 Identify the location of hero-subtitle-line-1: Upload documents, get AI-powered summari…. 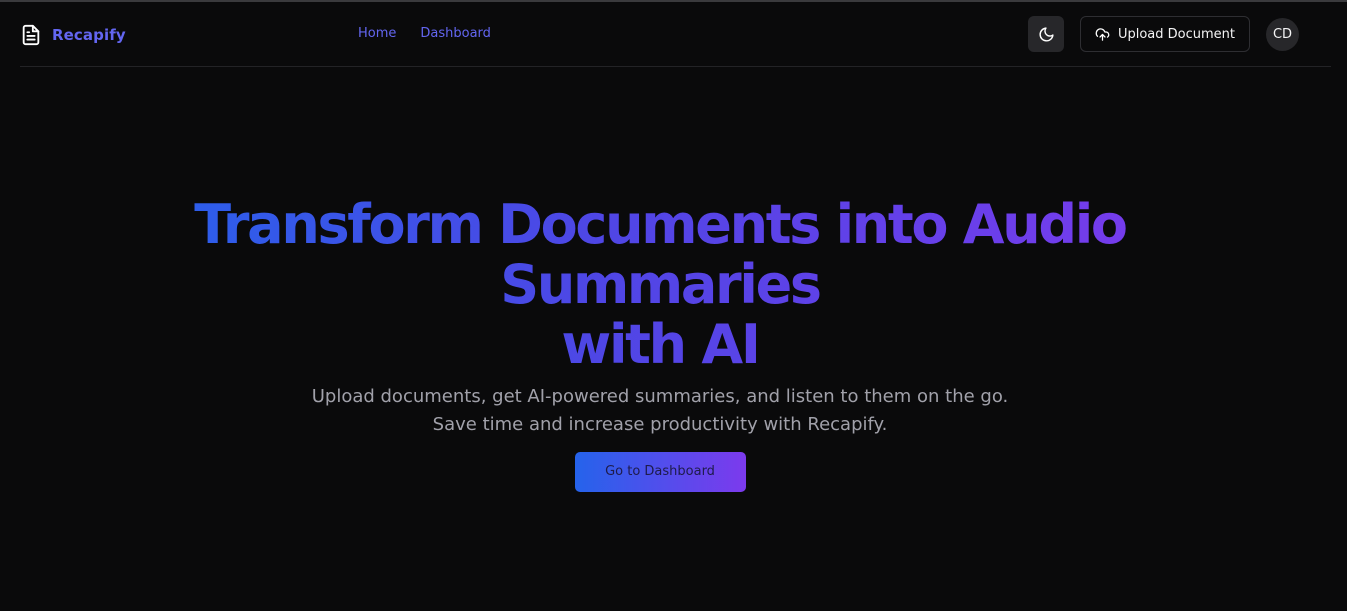
(660, 396).